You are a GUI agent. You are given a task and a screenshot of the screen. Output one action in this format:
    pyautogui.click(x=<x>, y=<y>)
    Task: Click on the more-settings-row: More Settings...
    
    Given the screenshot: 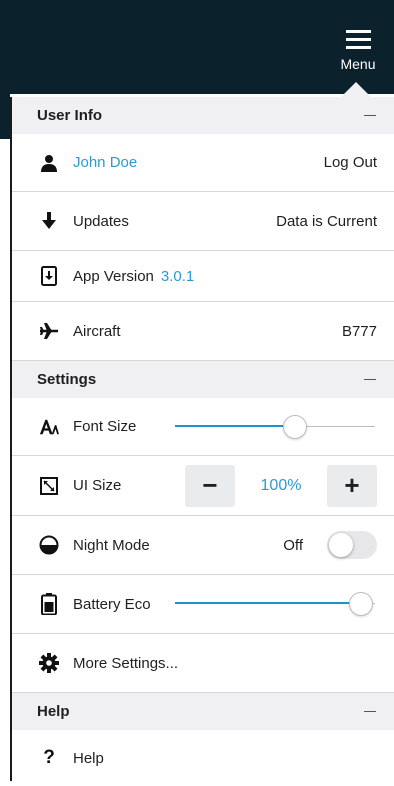 What is the action you would take?
    pyautogui.click(x=203, y=663)
    